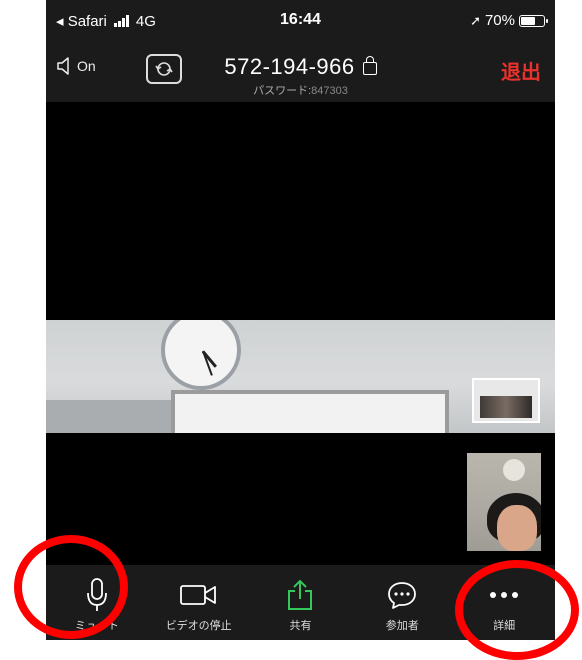 This screenshot has width=582, height=660. I want to click on more-button: 詳細, so click(504, 602).